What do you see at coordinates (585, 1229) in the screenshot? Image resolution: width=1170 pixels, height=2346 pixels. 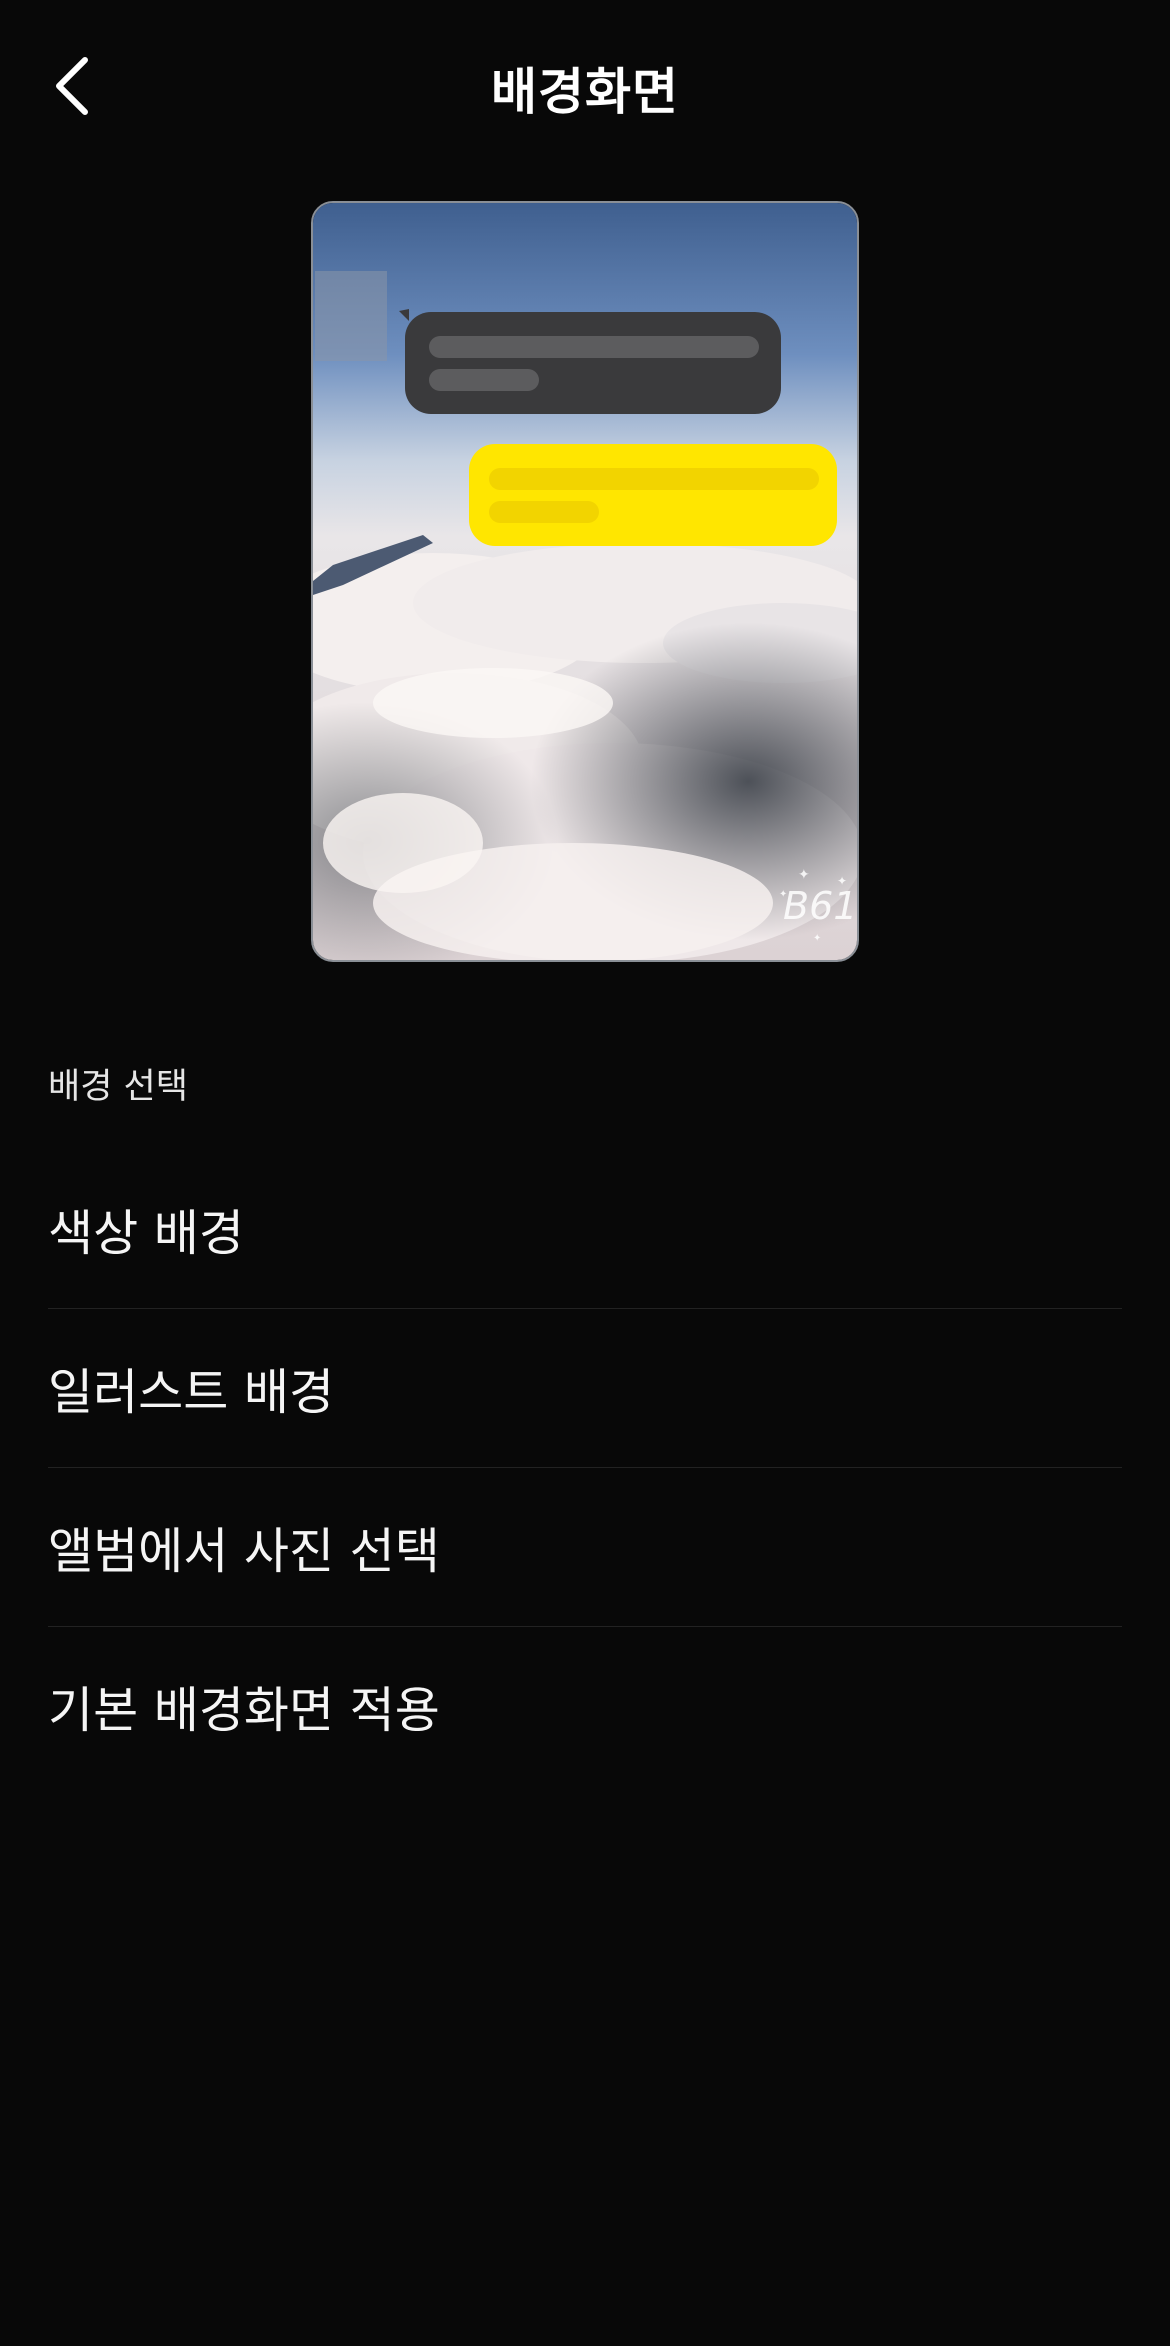 I see `color-background-option: 색상 배경` at bounding box center [585, 1229].